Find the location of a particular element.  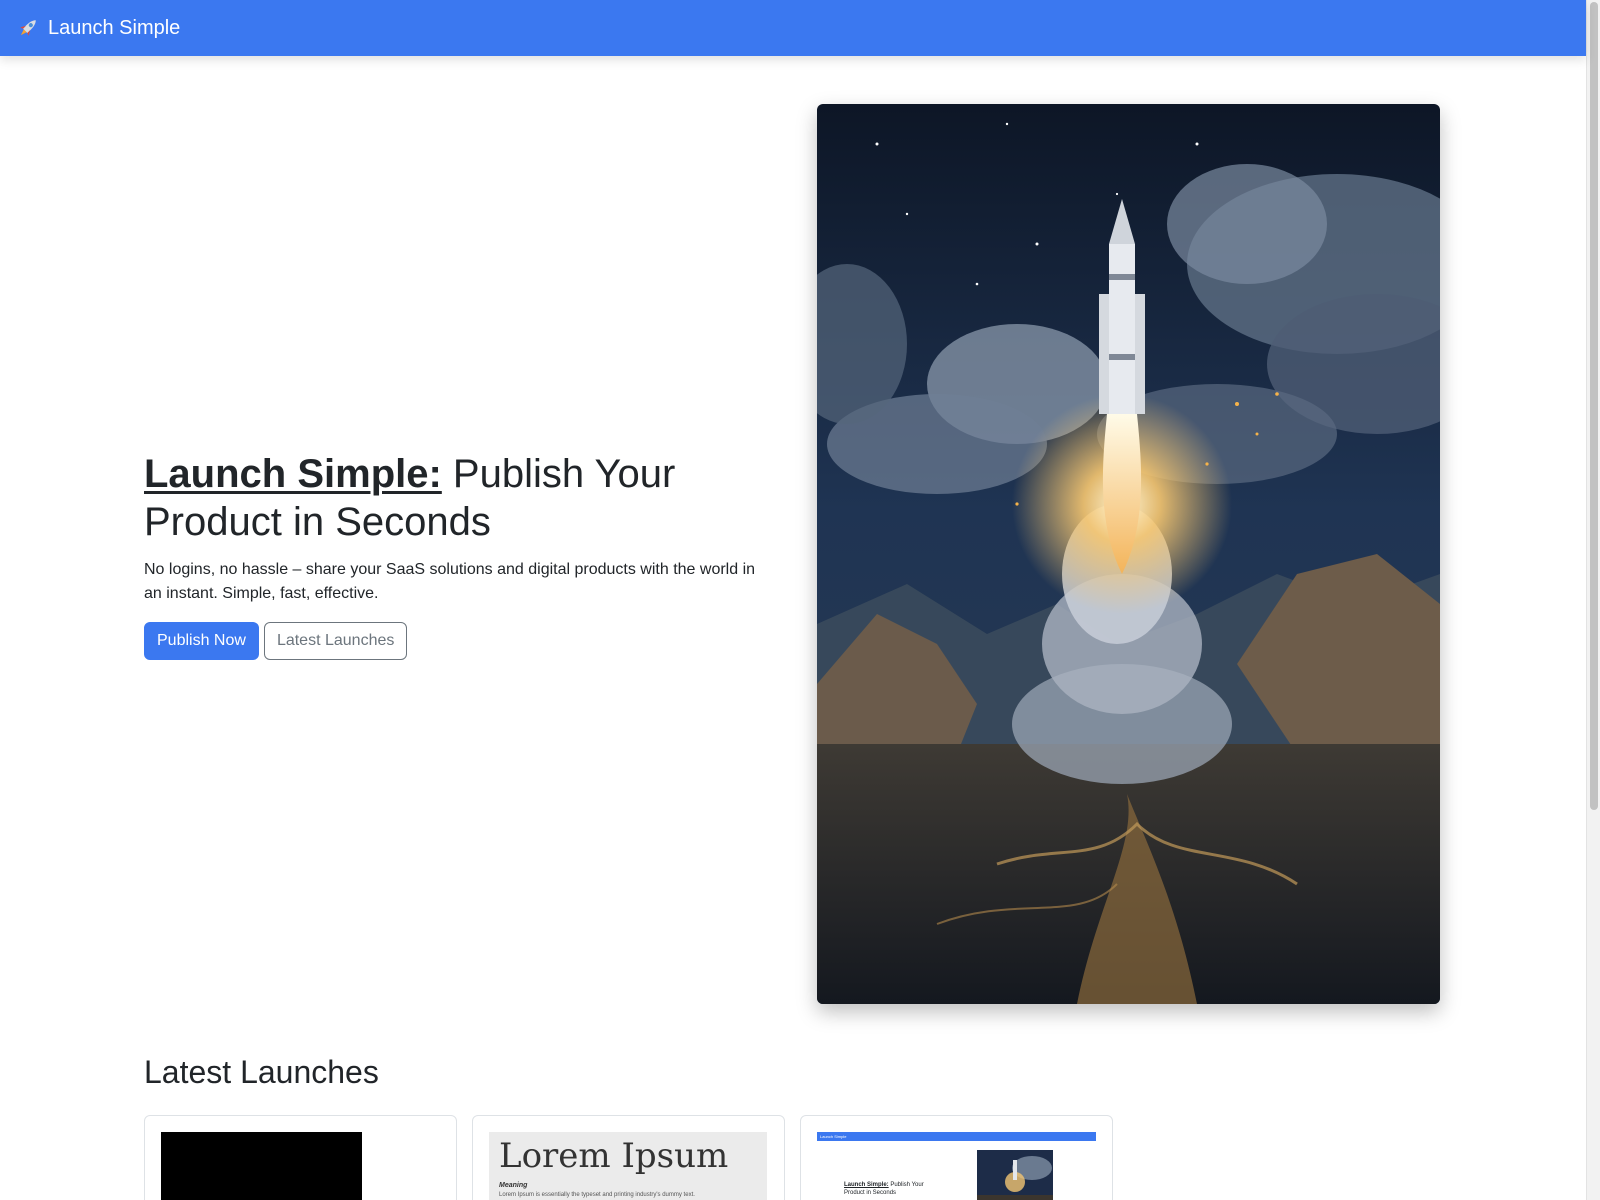

scrollbar is located at coordinates (1593, 600).